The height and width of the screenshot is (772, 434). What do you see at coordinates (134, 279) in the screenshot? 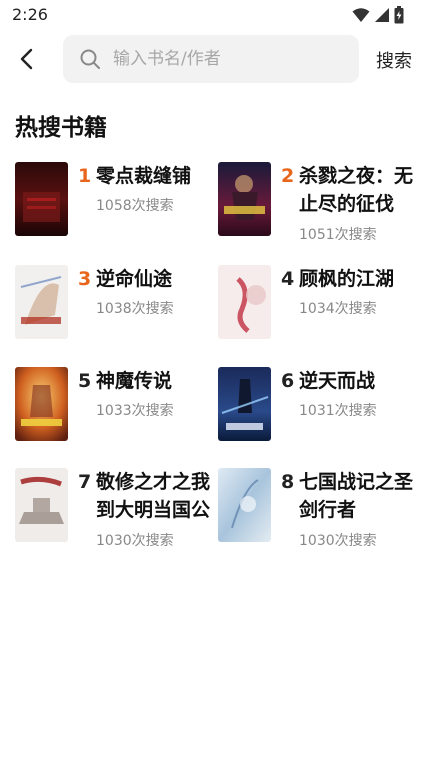
I see `book-title-3: 逆命仙途` at bounding box center [134, 279].